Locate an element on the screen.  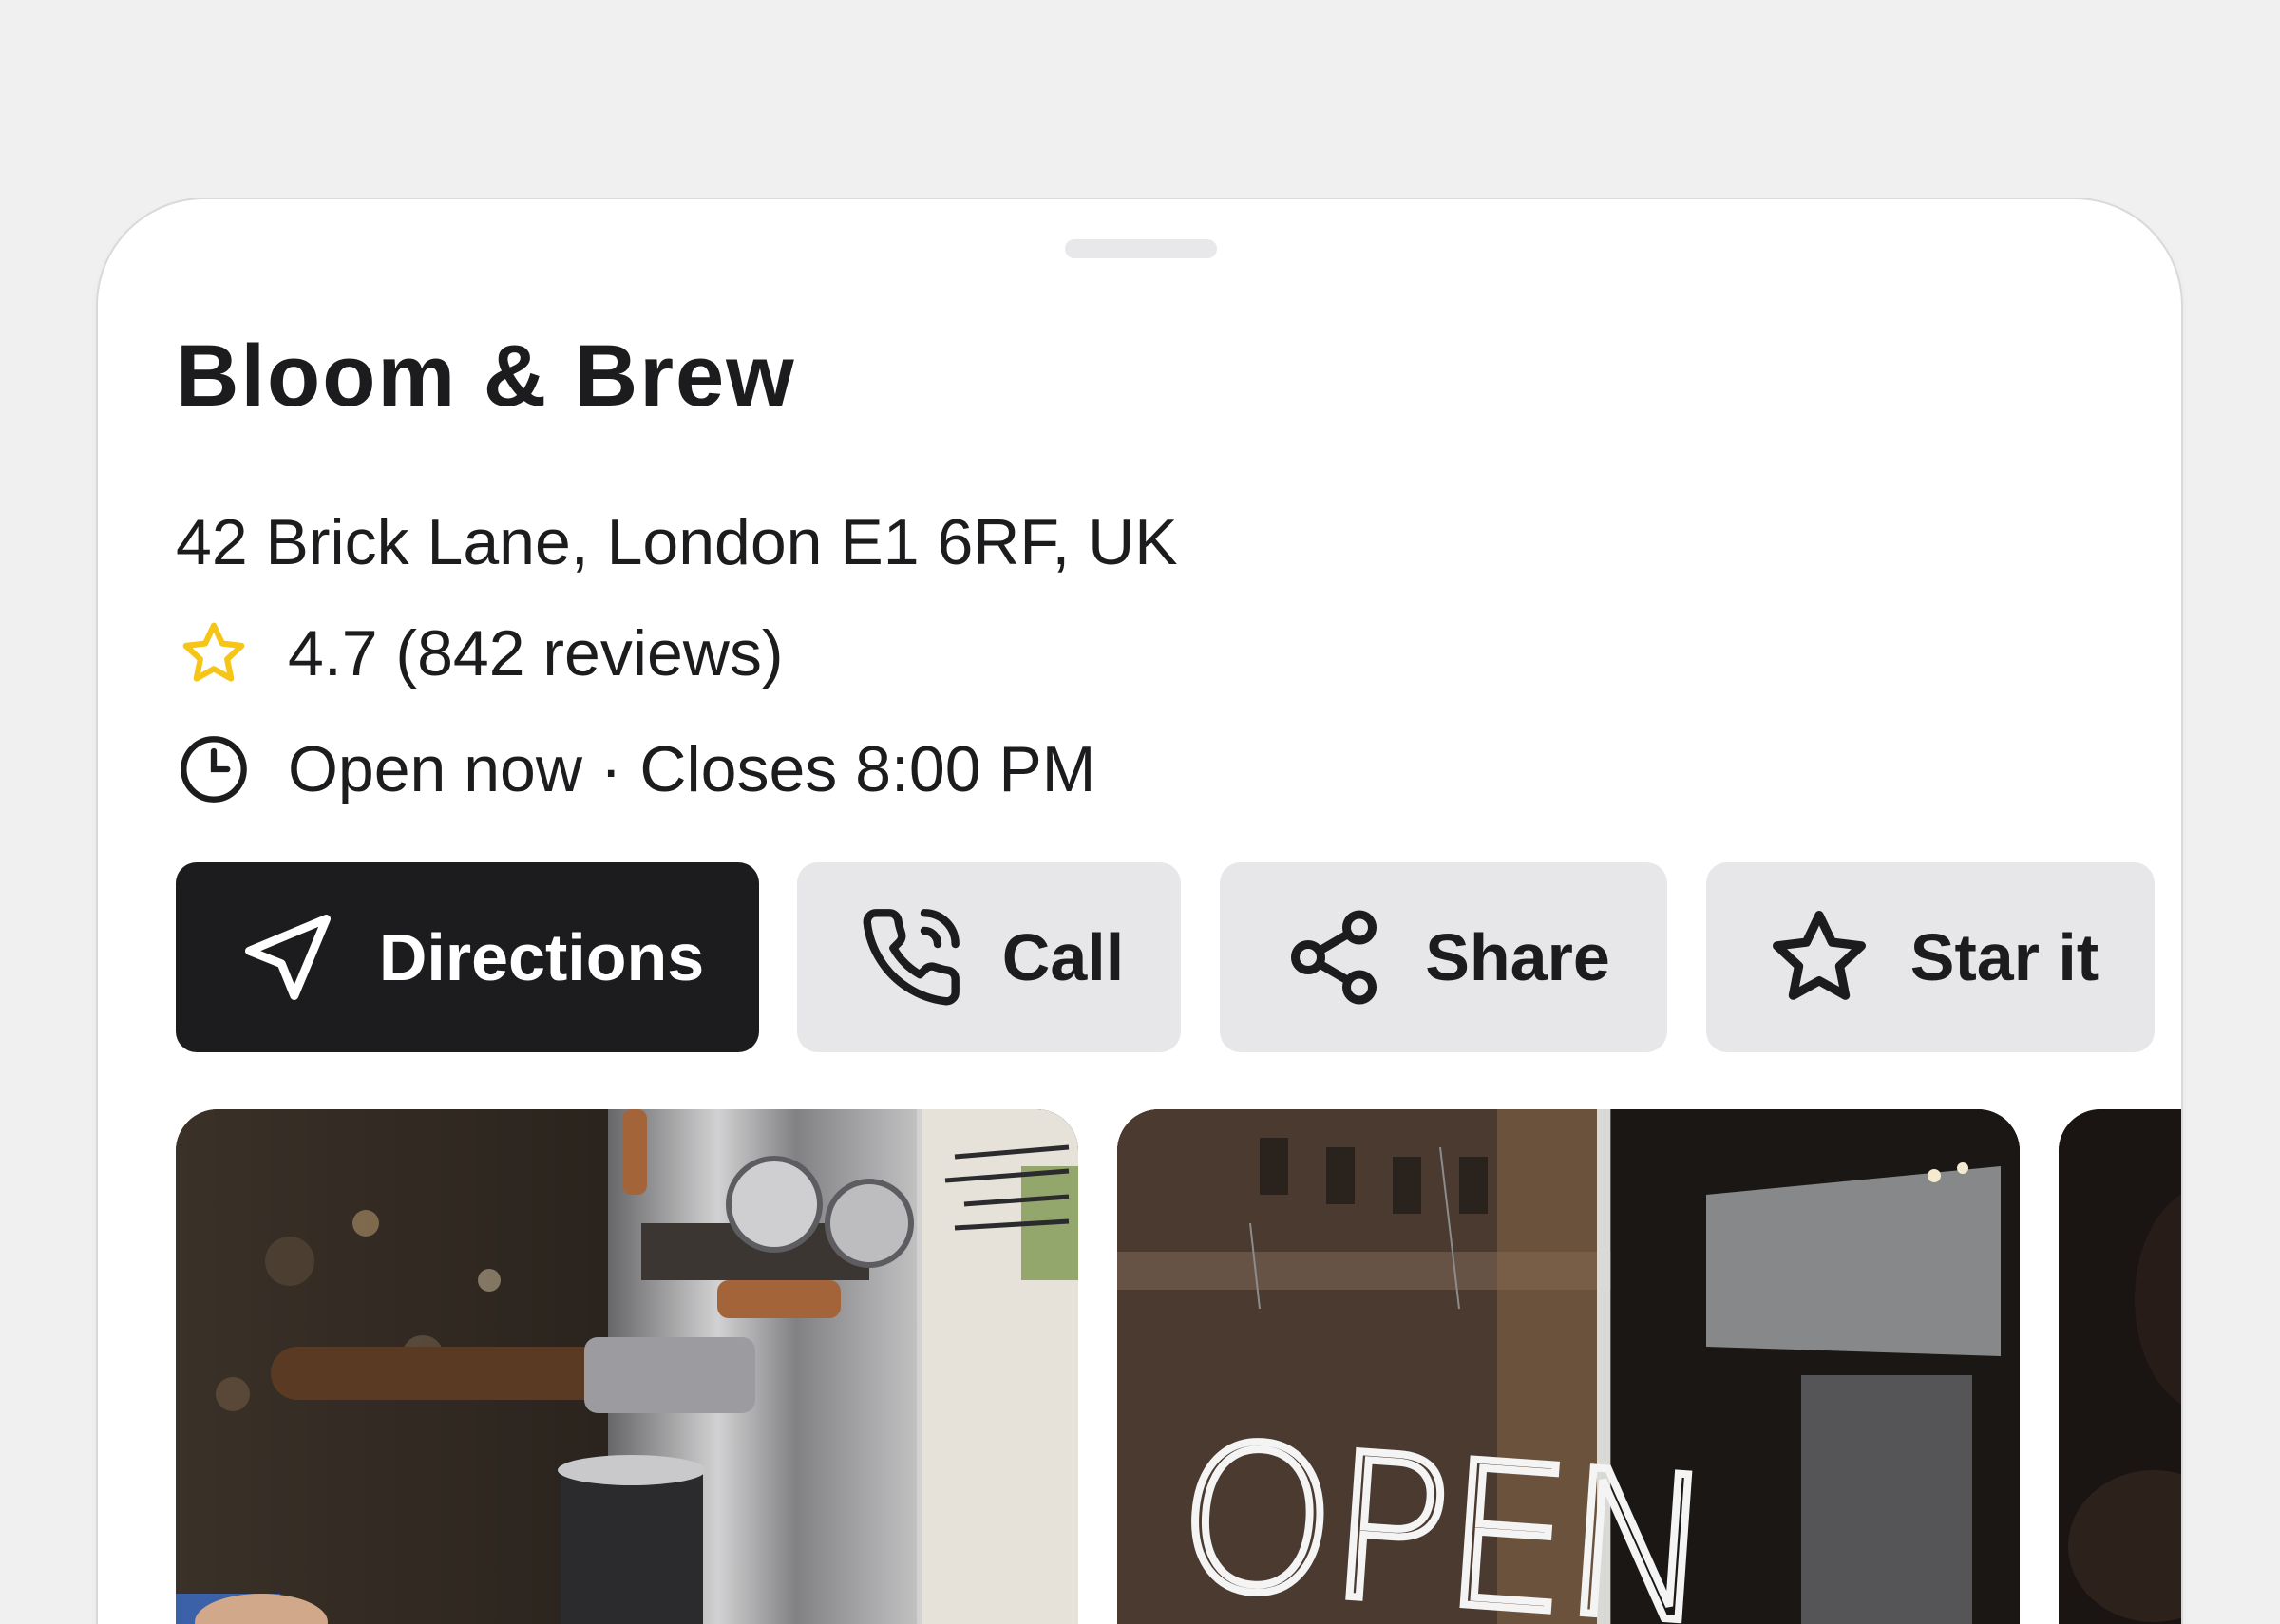
star-it-button: Star it is located at coordinates (1930, 957).